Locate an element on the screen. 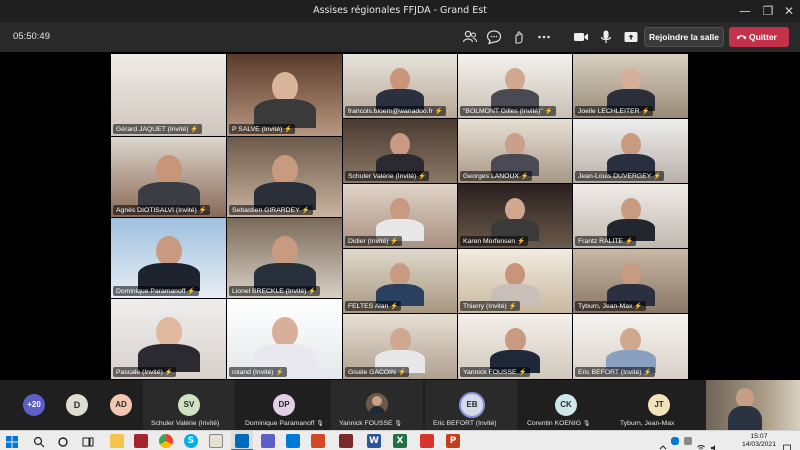 Image resolution: width=800 pixels, height=450 pixels. participant-name: Tyburn, Jean-Max ⚡ is located at coordinates (610, 306).